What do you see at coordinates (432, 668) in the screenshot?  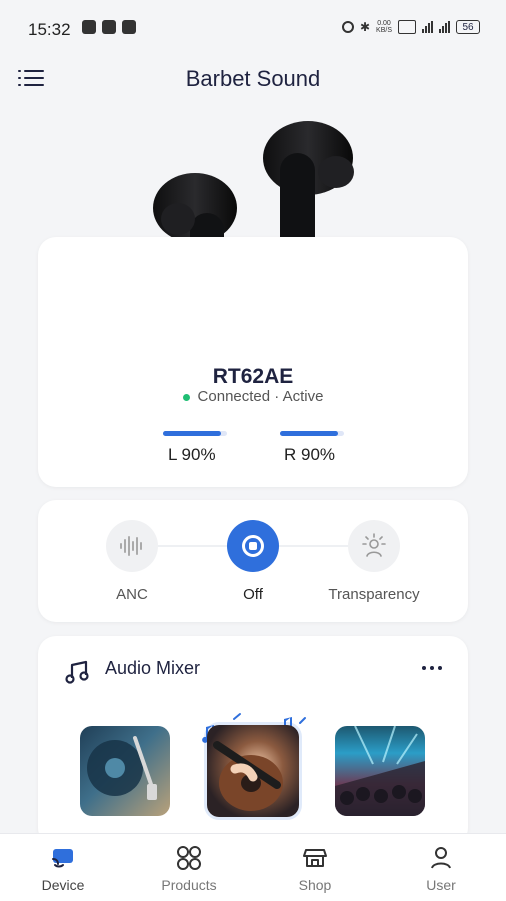 I see `more-icon` at bounding box center [432, 668].